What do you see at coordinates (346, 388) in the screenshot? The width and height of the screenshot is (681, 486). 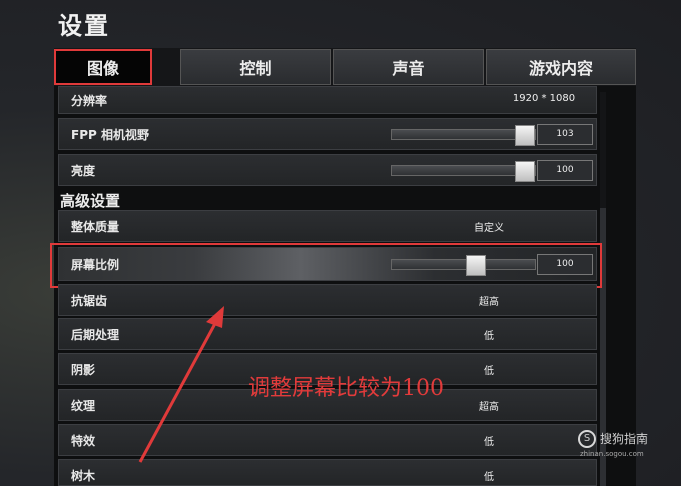 I see `annotation-text: 调整屏幕比较为100` at bounding box center [346, 388].